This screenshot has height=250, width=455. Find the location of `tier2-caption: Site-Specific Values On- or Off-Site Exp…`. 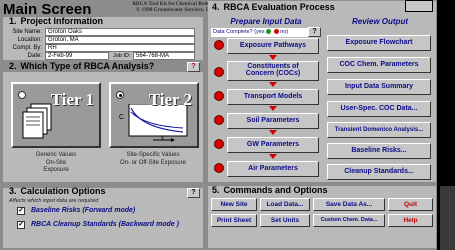

tier2-caption: Site-Specific Values On- or Off-Site Exp… is located at coordinates (153, 159).